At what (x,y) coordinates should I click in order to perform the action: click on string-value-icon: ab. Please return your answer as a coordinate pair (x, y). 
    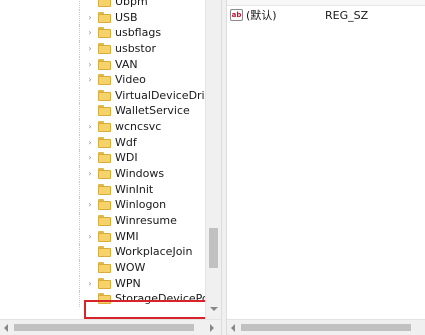
    Looking at the image, I should click on (236, 15).